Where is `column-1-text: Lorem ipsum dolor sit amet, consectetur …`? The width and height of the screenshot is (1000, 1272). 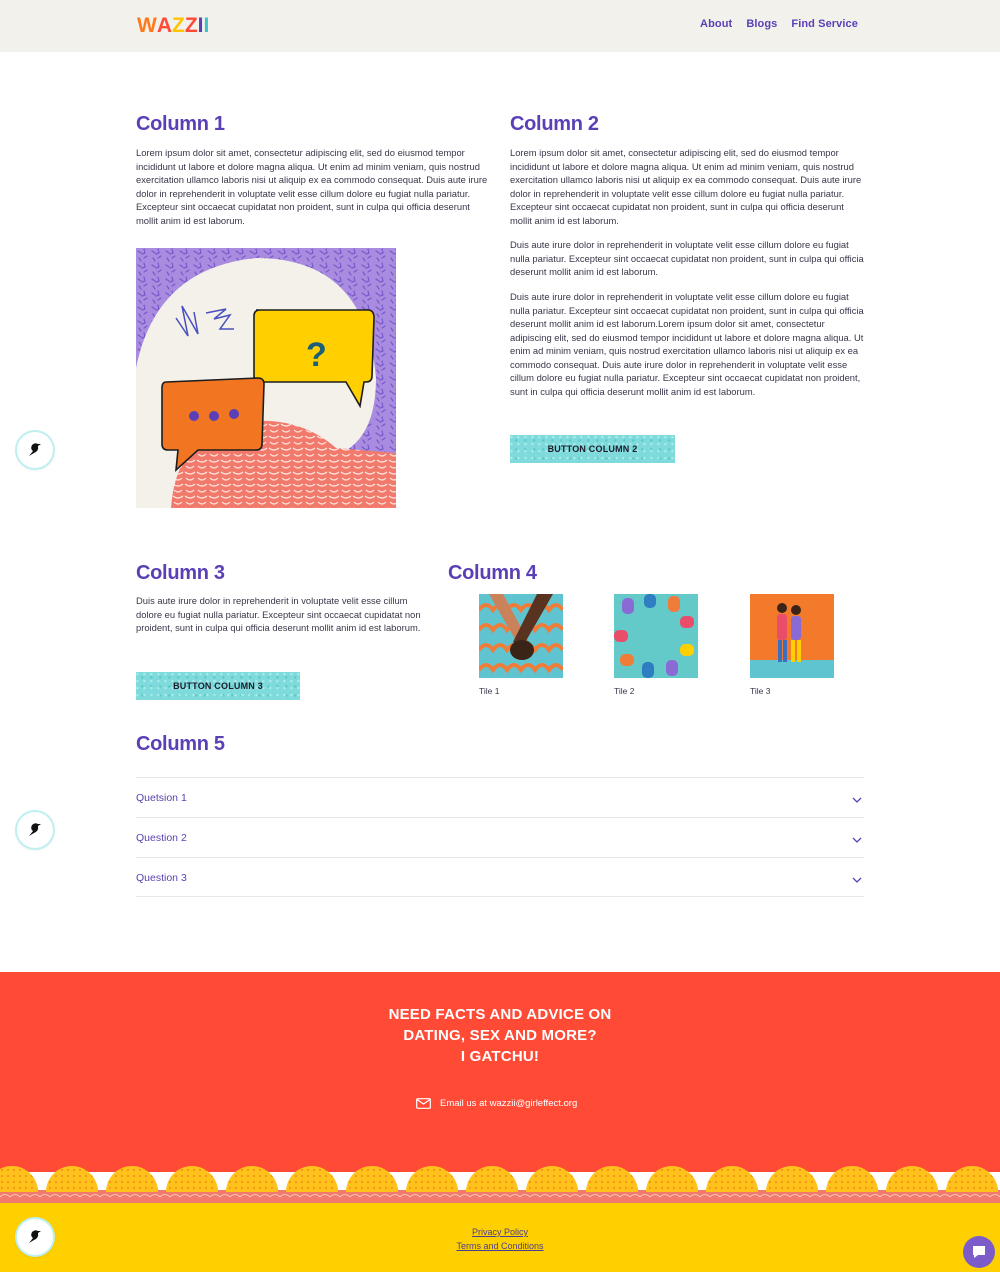
column-1-text: Lorem ipsum dolor sit amet, consectetur … is located at coordinates (312, 186).